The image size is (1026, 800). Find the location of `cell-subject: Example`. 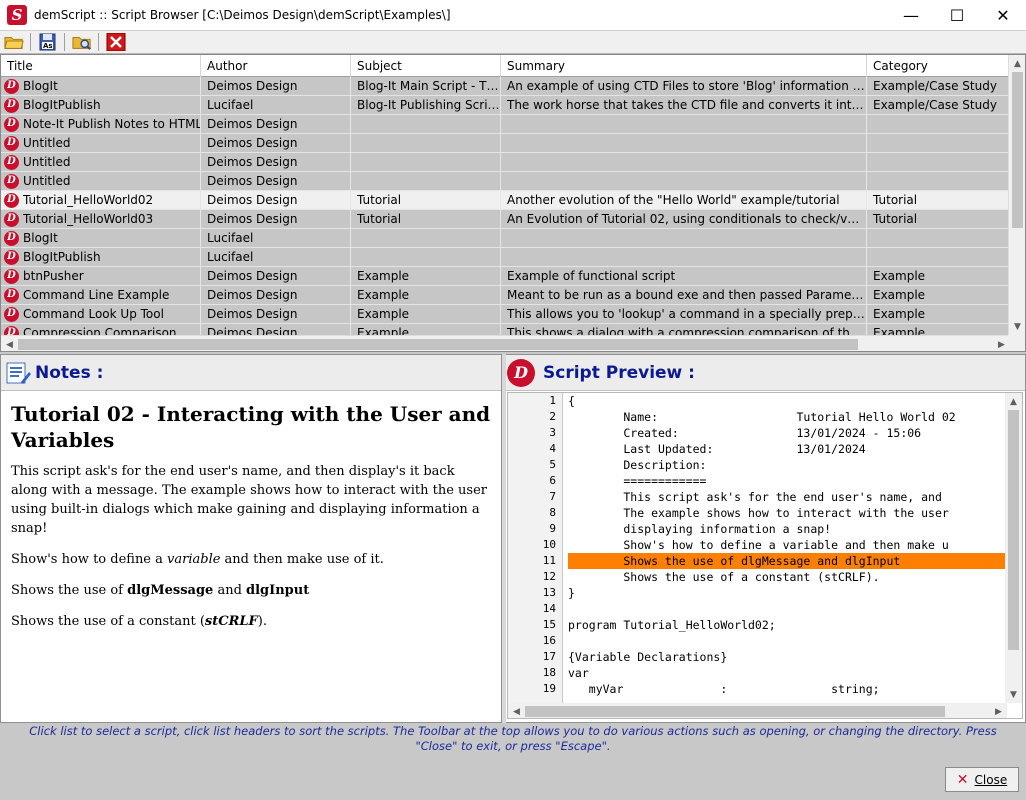

cell-subject: Example is located at coordinates (426, 295).